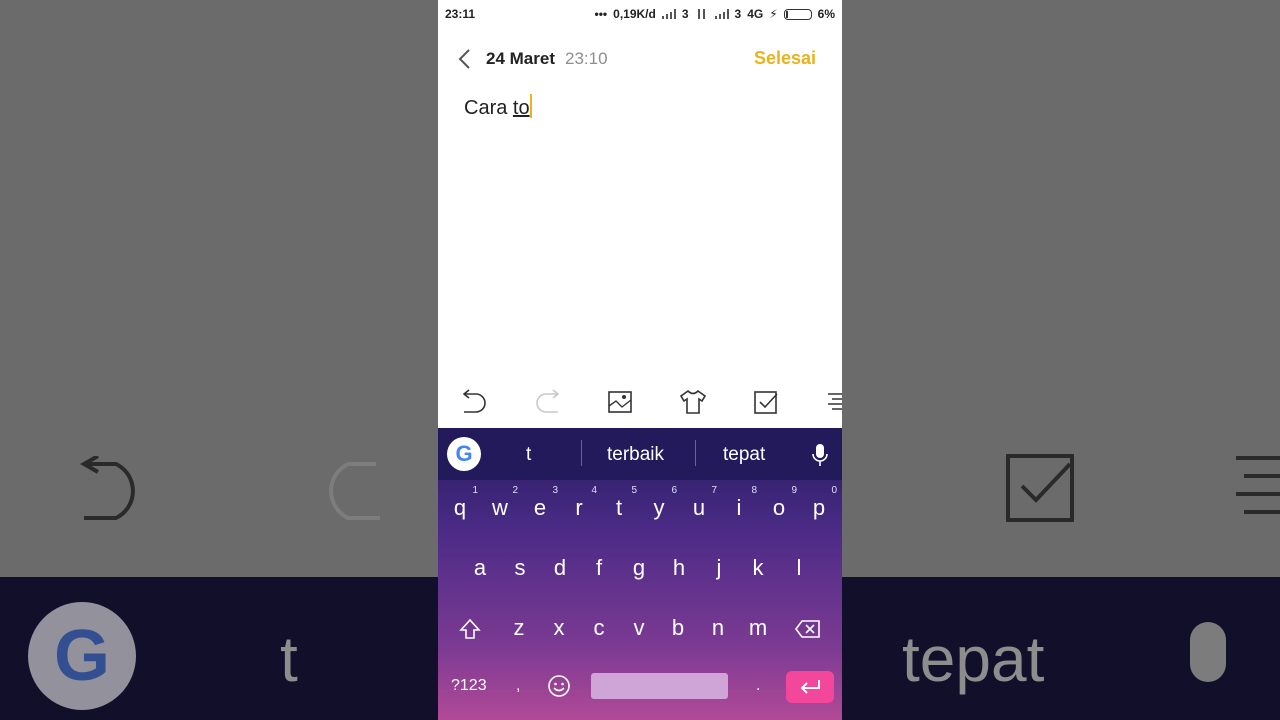  What do you see at coordinates (702, 14) in the screenshot?
I see `data-arrows-icon` at bounding box center [702, 14].